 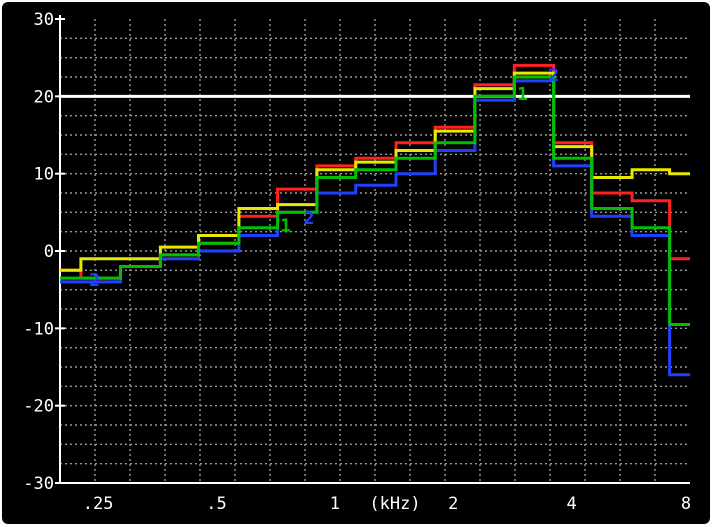 What do you see at coordinates (38, 252) in the screenshot?
I see `y-tick-labels: 30 20 10 0 -10 -20 -30` at bounding box center [38, 252].